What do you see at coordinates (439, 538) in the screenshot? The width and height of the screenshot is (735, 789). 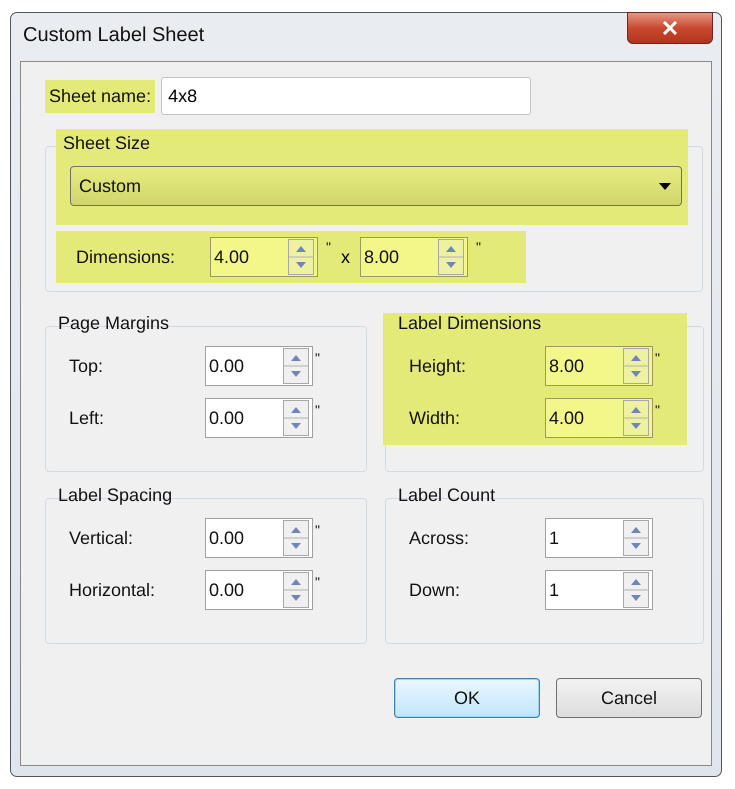 I see `field-label: Across:` at bounding box center [439, 538].